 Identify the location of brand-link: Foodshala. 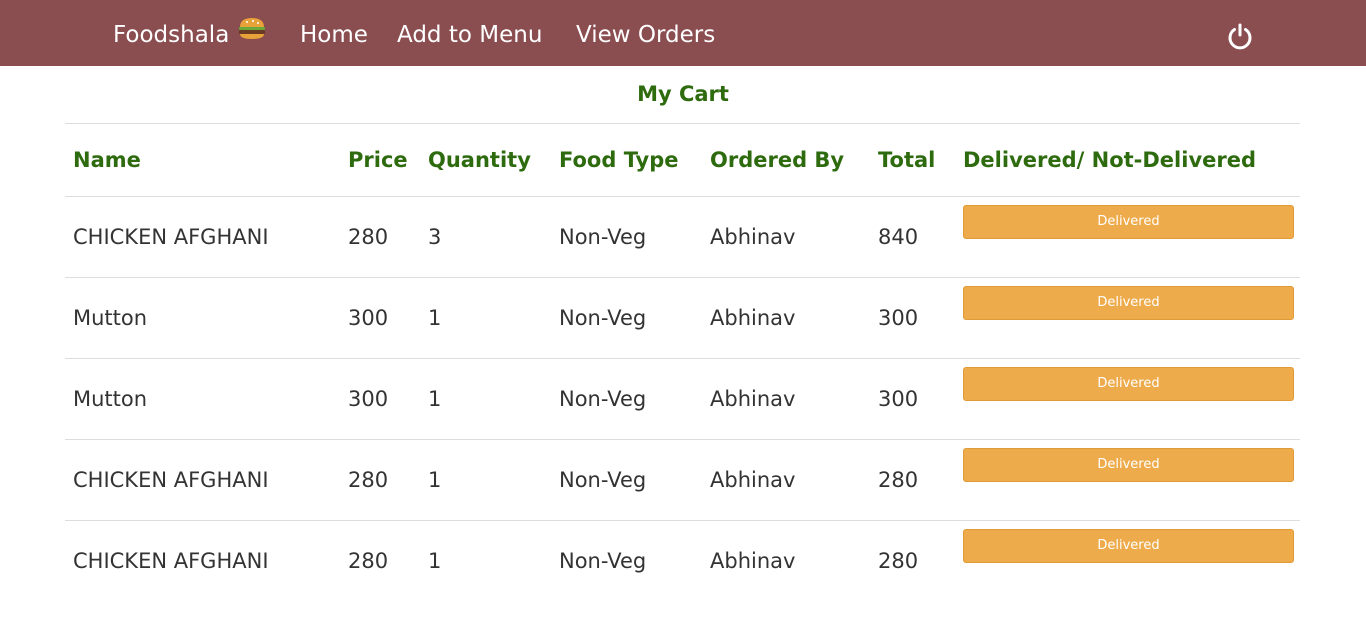
(190, 33).